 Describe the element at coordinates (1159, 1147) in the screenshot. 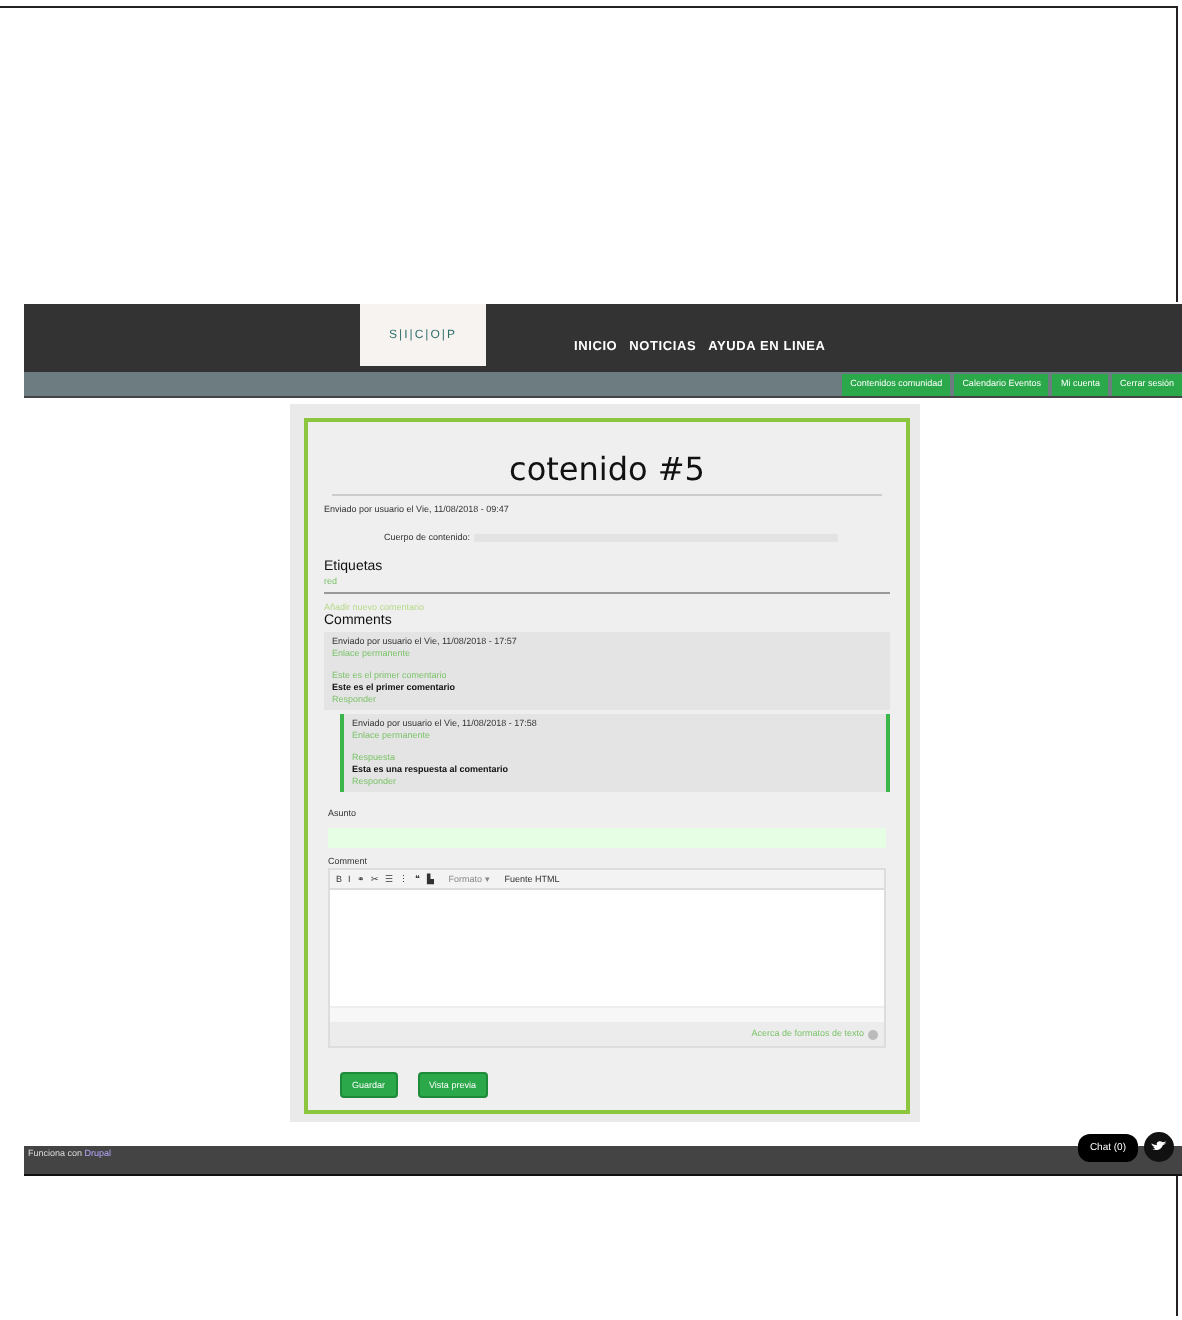

I see `bird-icon` at that location.